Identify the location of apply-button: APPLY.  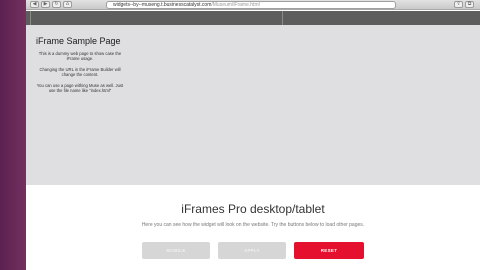
(252, 250).